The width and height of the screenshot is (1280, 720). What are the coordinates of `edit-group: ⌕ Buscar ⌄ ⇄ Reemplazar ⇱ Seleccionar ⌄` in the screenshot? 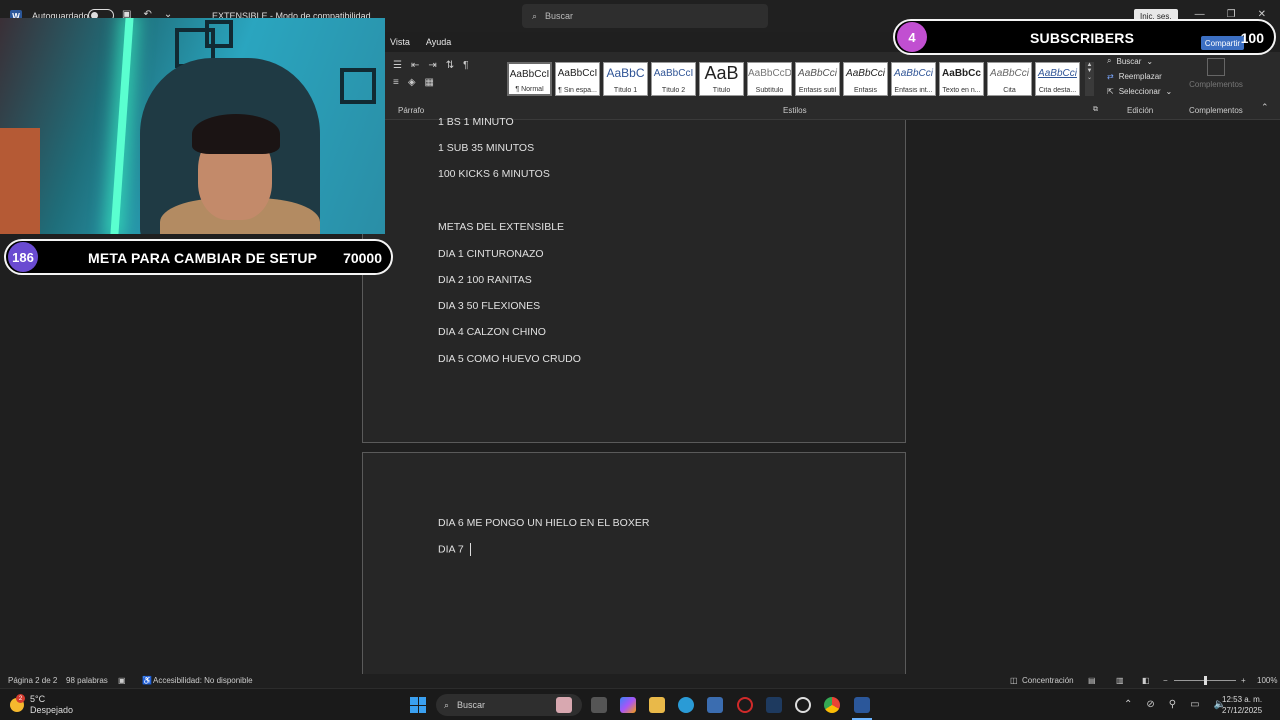 It's located at (1139, 76).